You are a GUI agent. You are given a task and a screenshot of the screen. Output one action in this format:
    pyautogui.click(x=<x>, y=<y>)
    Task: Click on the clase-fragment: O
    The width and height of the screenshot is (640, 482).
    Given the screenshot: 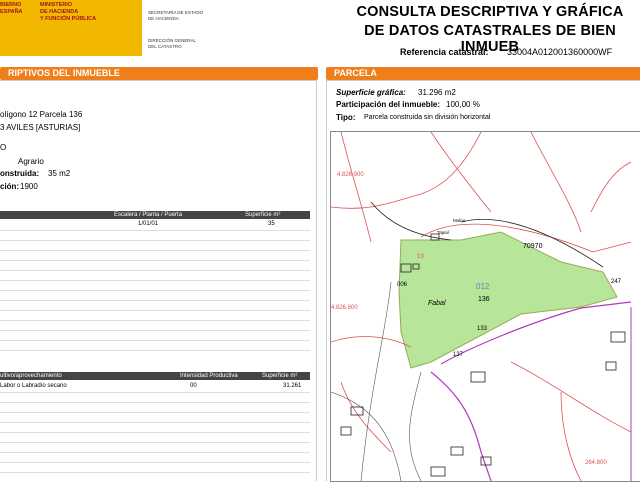 What is the action you would take?
    pyautogui.click(x=3, y=147)
    